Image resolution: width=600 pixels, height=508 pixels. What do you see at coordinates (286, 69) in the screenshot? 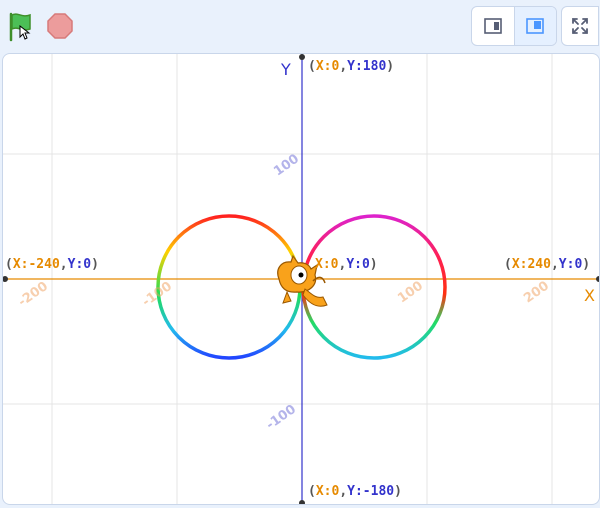
I see `y-axis-name: Y` at bounding box center [286, 69].